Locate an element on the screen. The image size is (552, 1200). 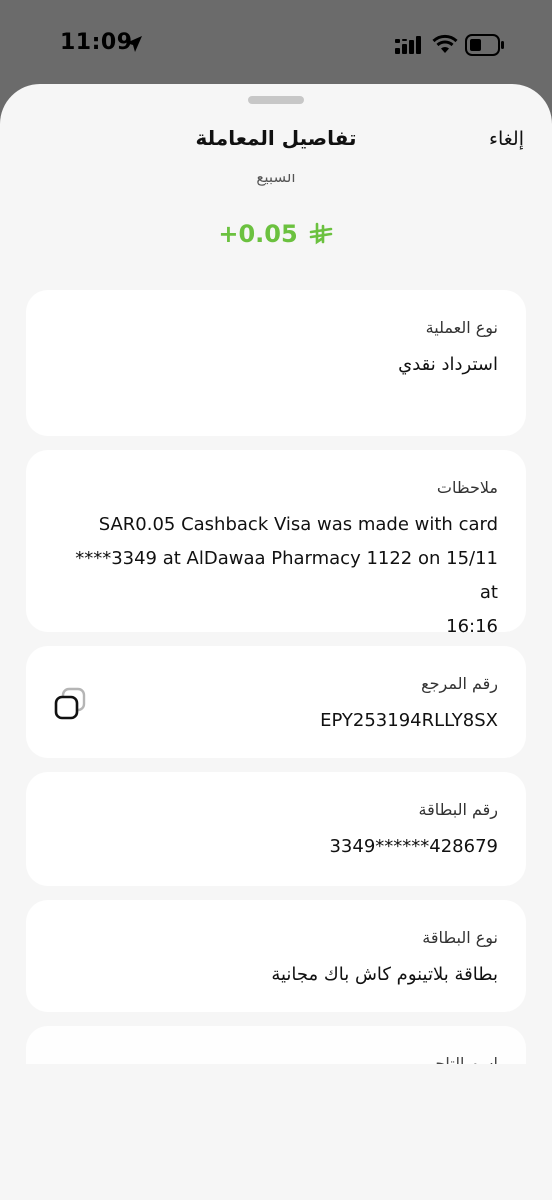
sheet-title: تفاصيل المعاملة is located at coordinates (276, 138).